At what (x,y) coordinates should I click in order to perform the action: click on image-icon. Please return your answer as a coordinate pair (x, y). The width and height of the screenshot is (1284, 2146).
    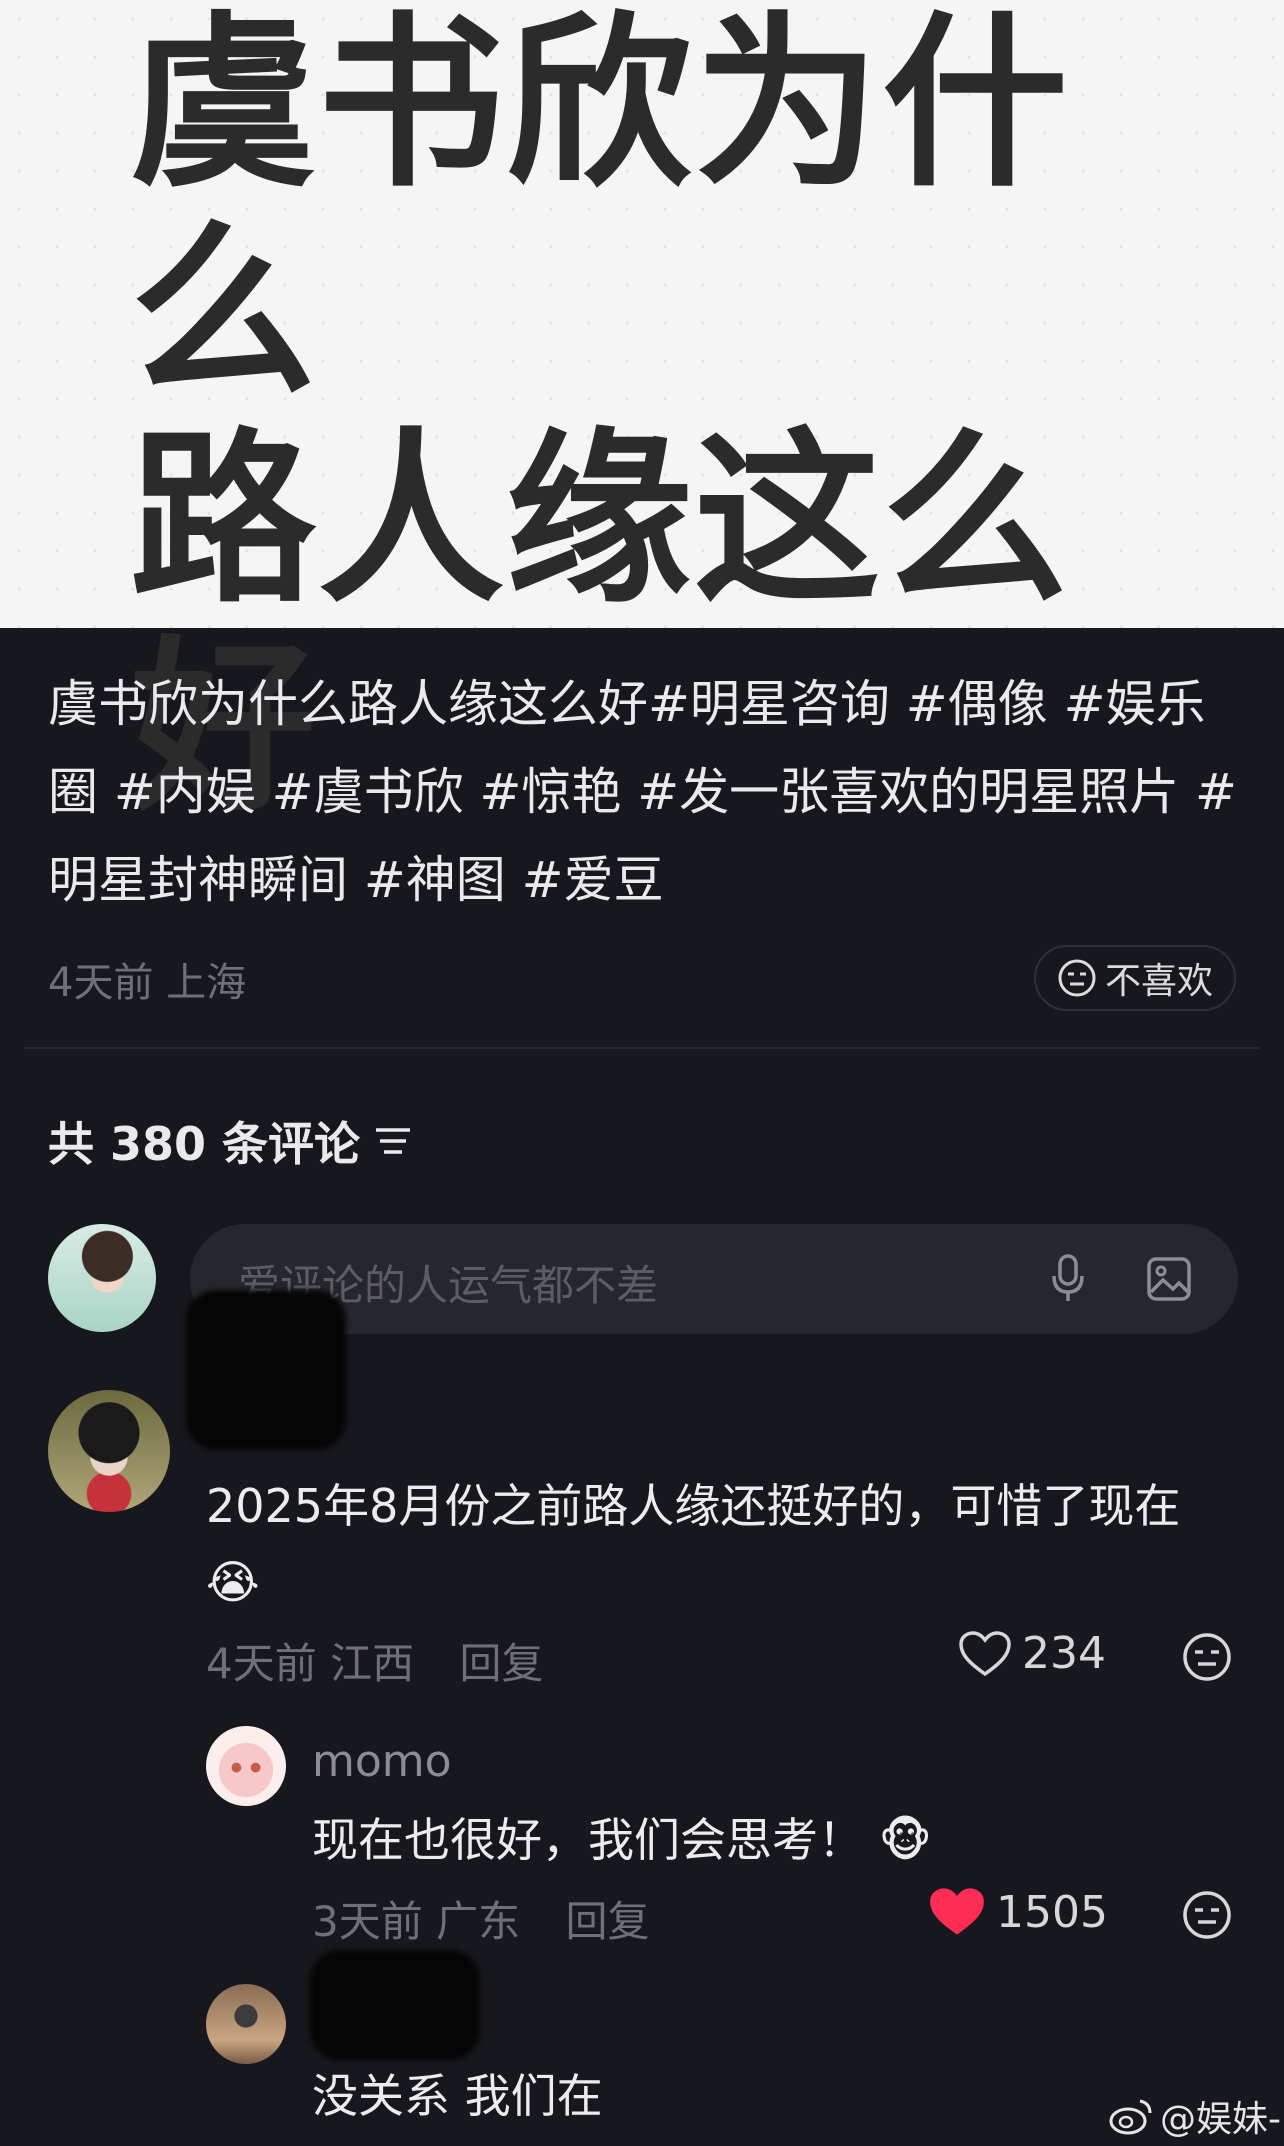
    Looking at the image, I should click on (1169, 1279).